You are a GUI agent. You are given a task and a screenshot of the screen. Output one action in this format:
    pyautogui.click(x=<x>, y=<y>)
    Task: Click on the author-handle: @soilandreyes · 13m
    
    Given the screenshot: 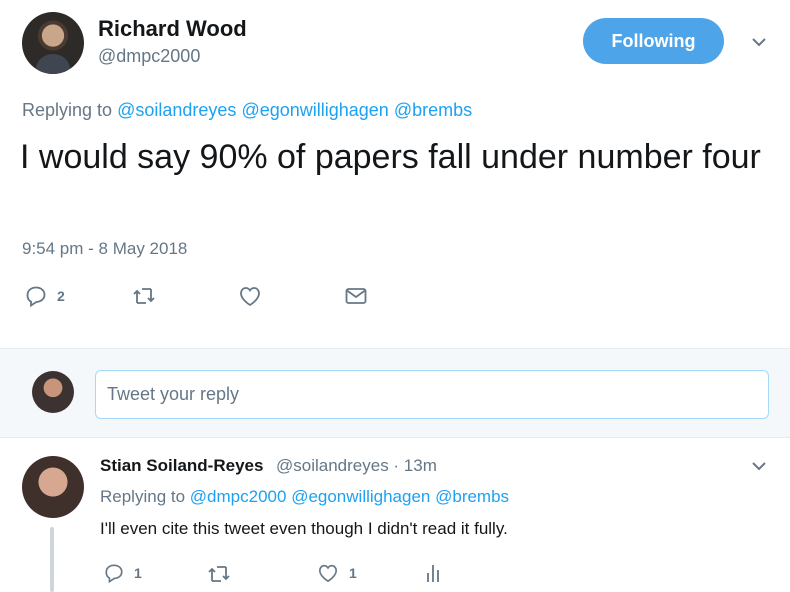 What is the action you would take?
    pyautogui.click(x=356, y=466)
    